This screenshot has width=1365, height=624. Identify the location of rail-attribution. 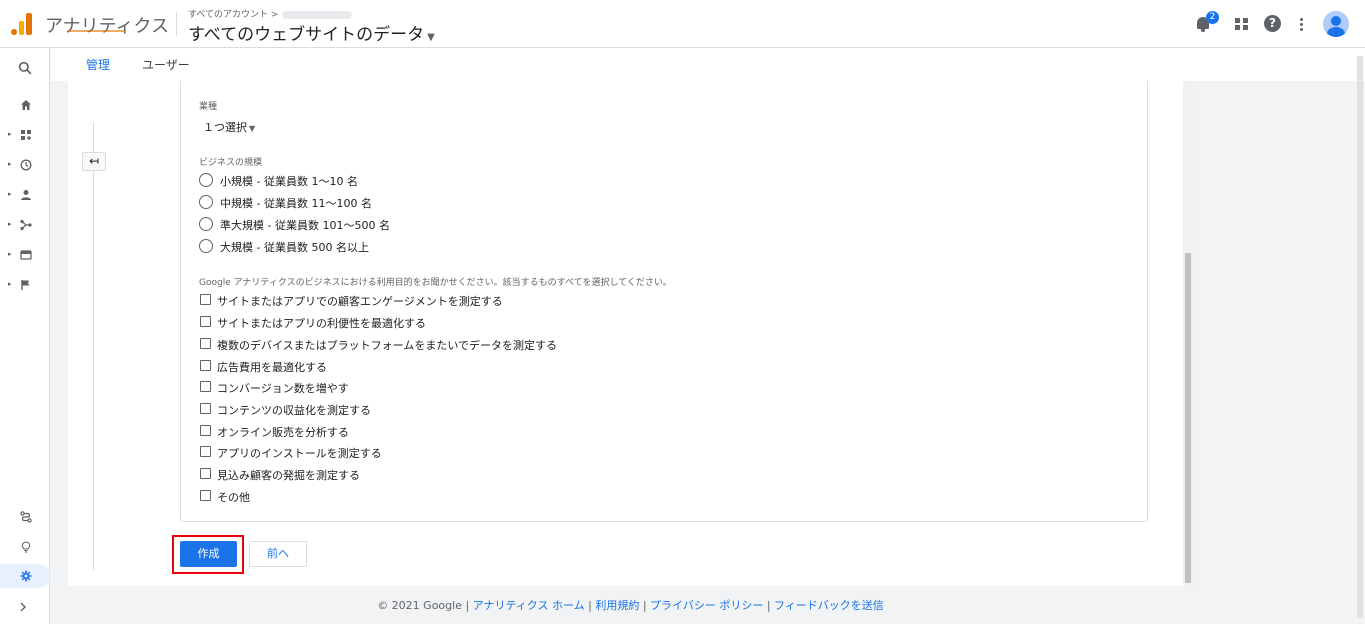
(25, 517).